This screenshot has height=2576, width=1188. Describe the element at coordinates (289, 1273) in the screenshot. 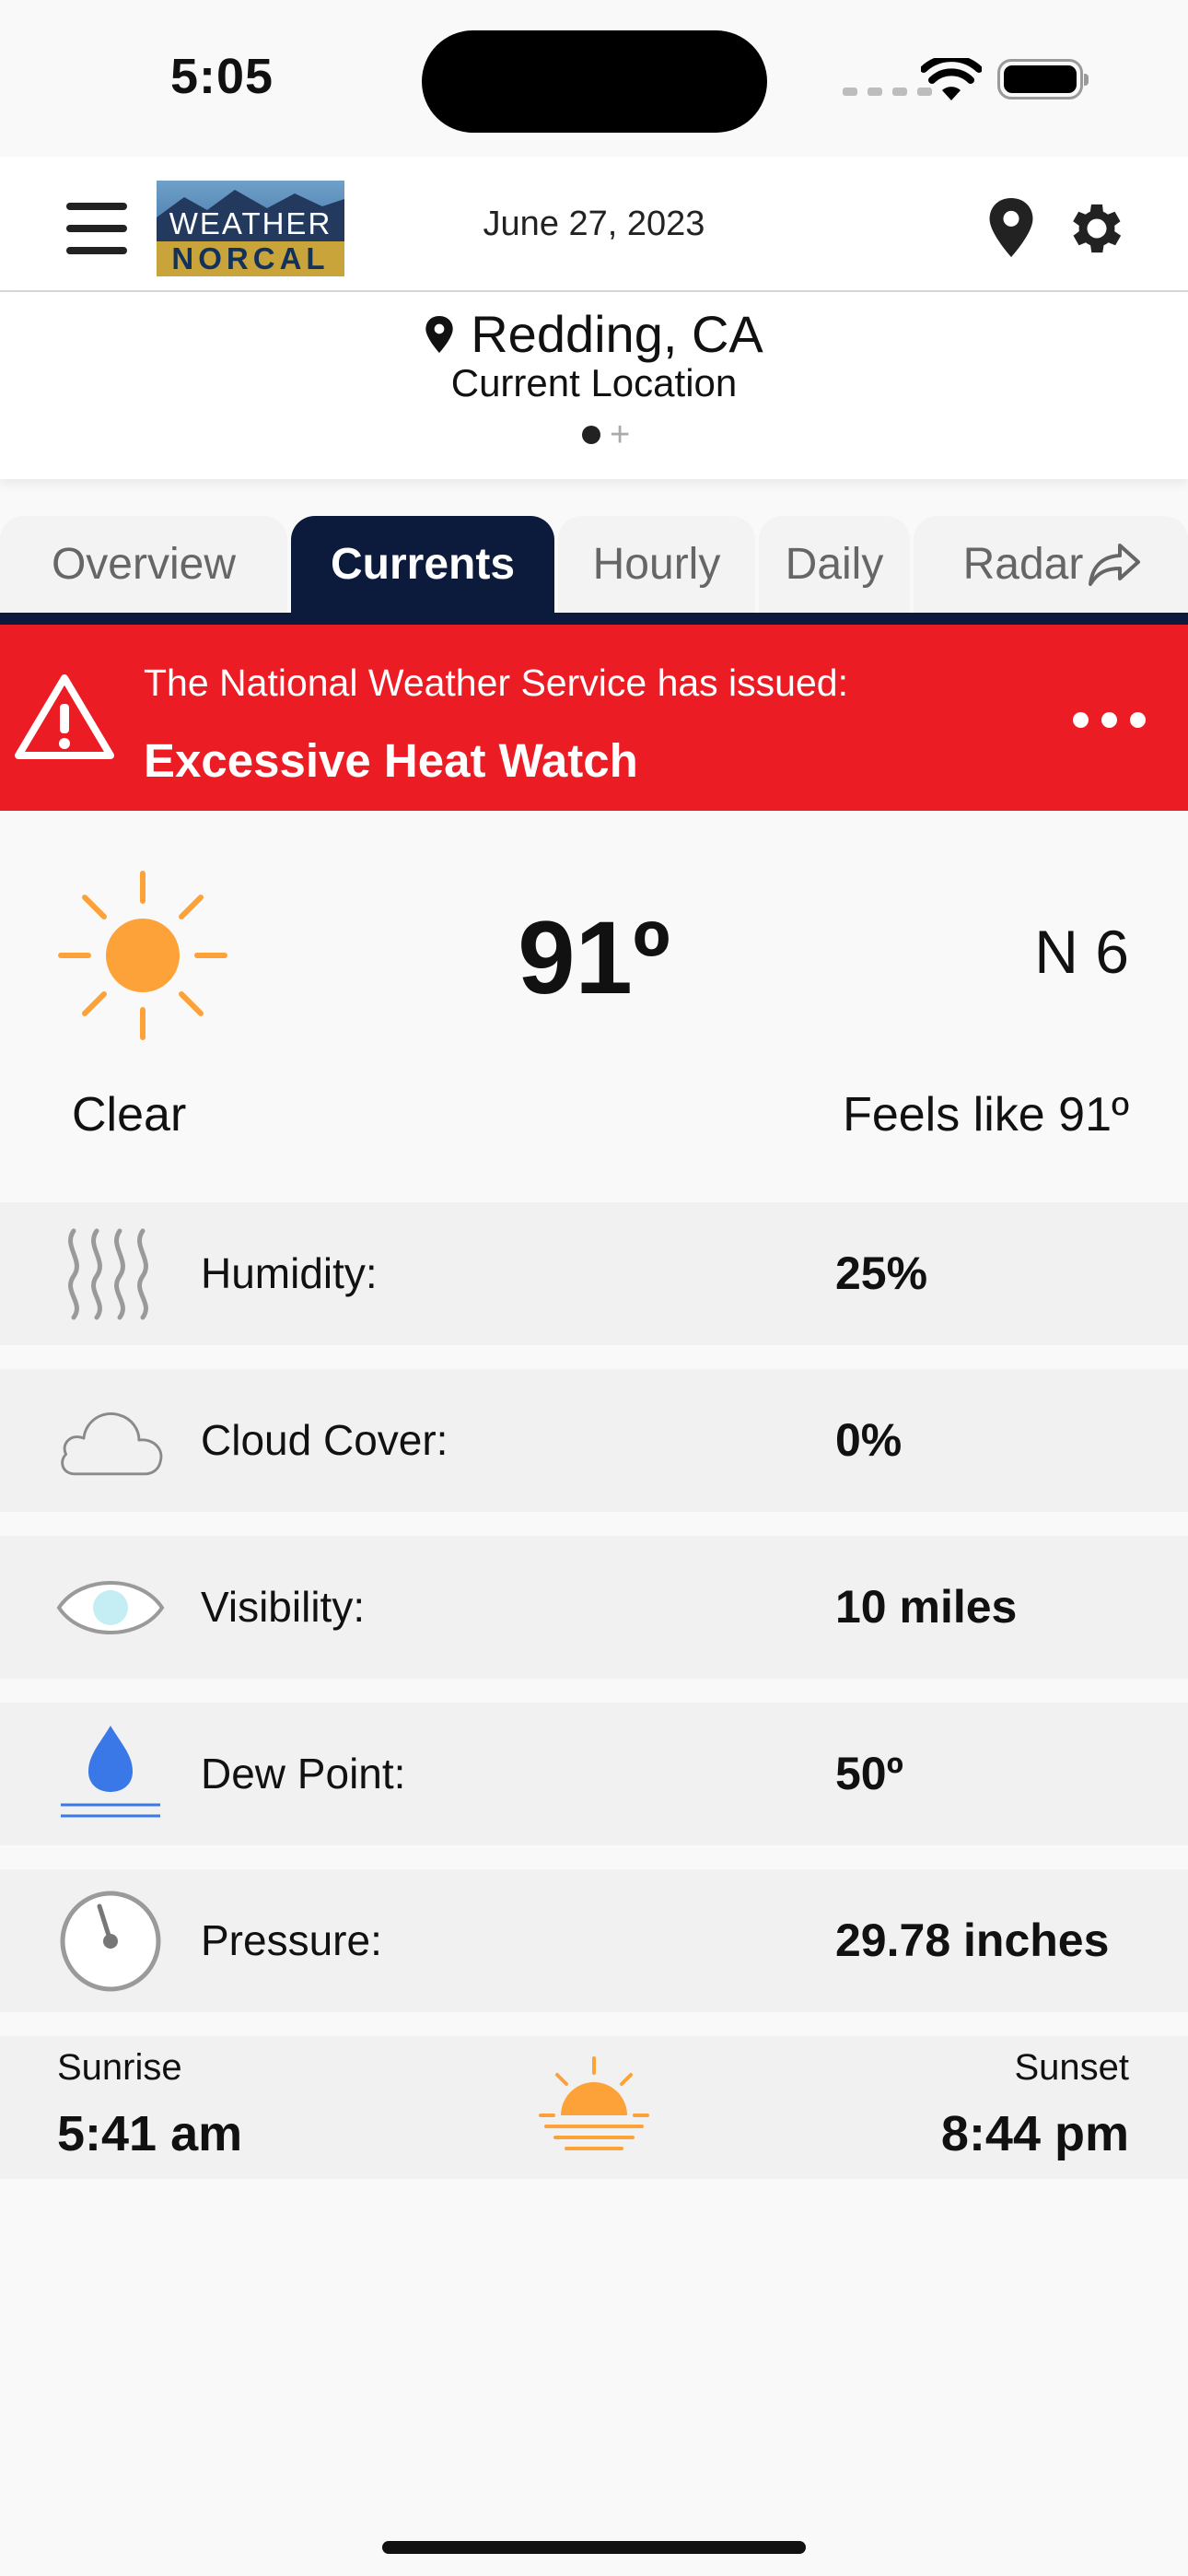

I see `humidity-label: Humidity:` at that location.